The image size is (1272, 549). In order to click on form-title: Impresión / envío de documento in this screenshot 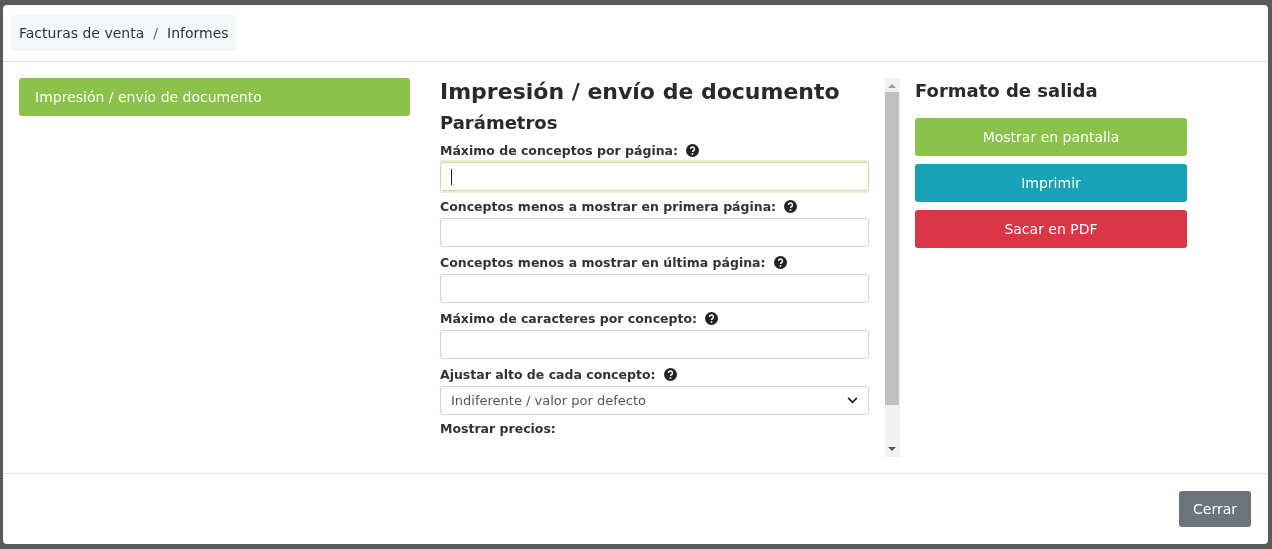, I will do `click(640, 92)`.